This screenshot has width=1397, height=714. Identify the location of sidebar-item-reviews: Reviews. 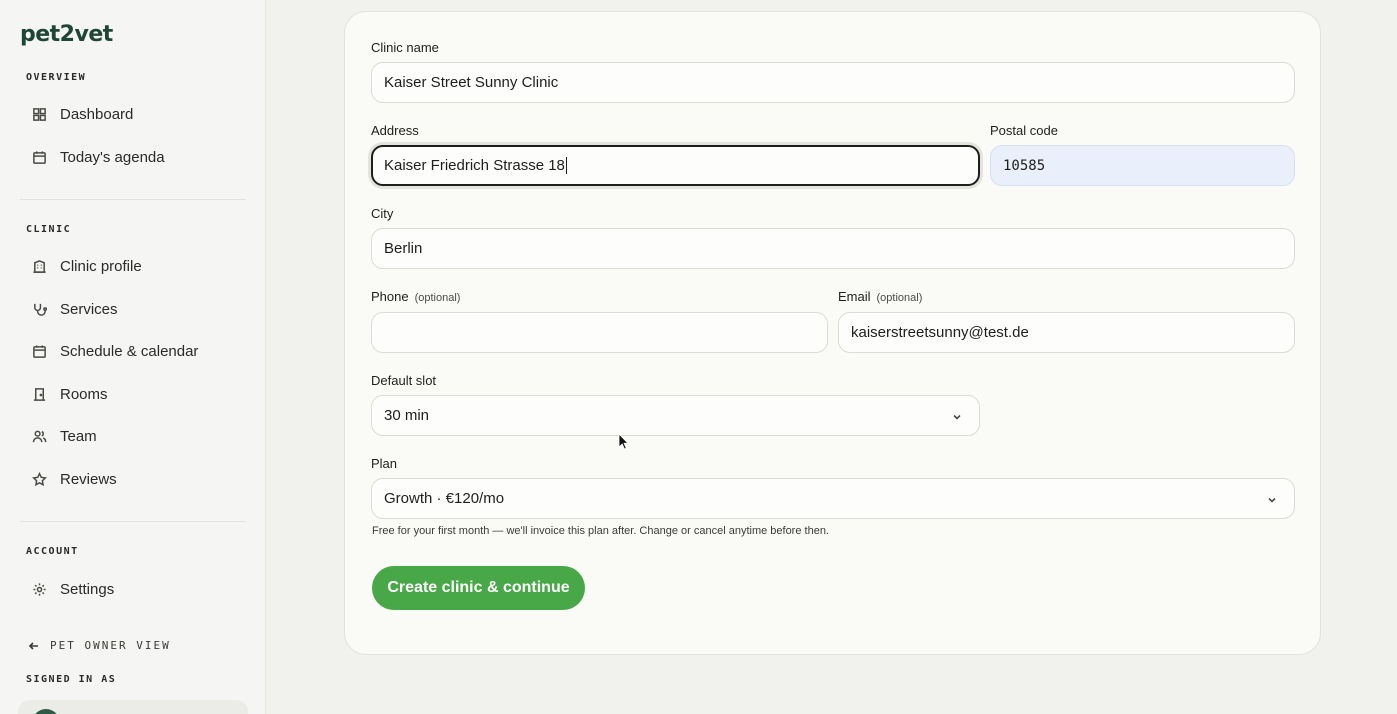
(133, 479).